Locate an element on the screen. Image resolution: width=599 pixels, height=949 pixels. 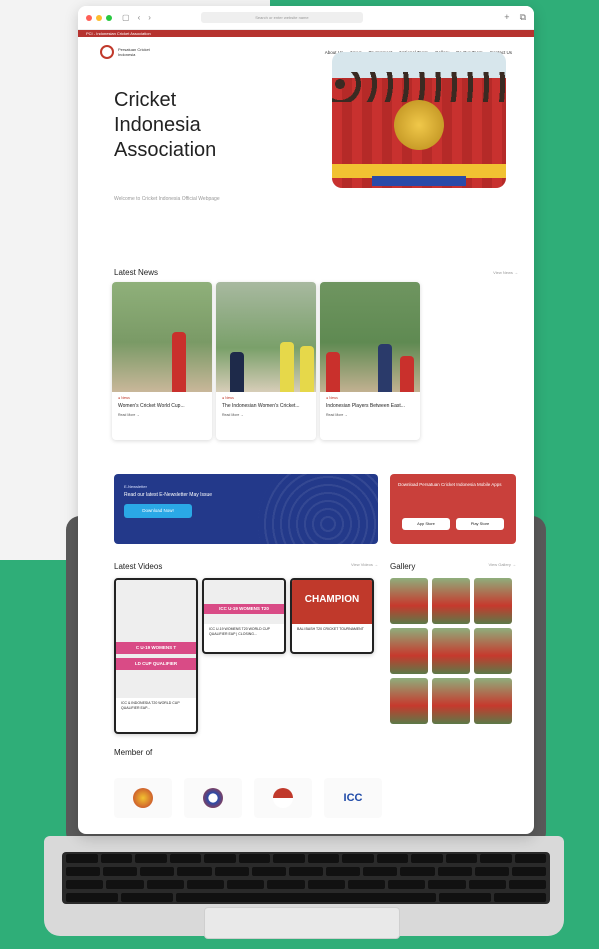
site-topbar: PCI - Indonesian Cricket Association is located at coordinates (306, 33).